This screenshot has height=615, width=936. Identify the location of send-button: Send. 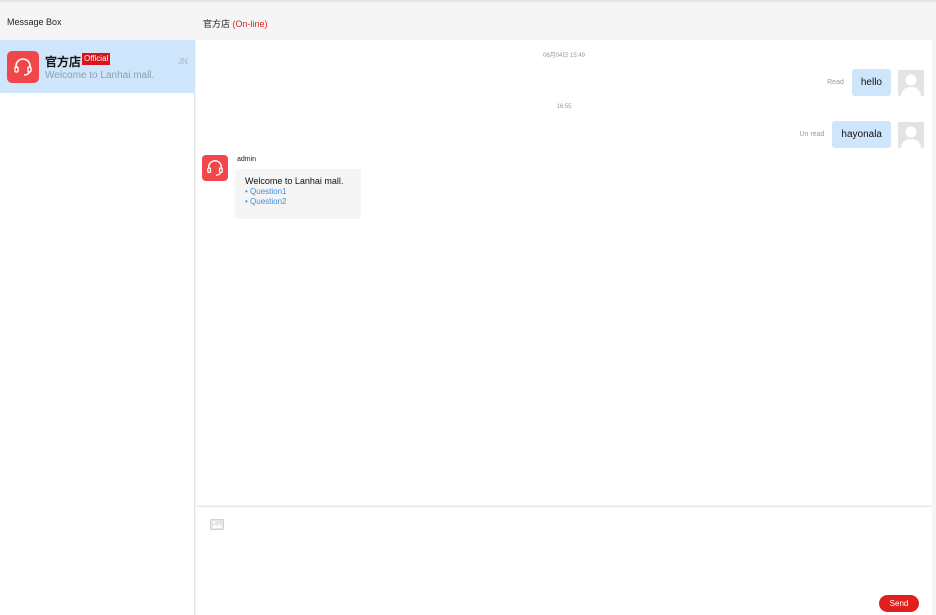
(899, 603).